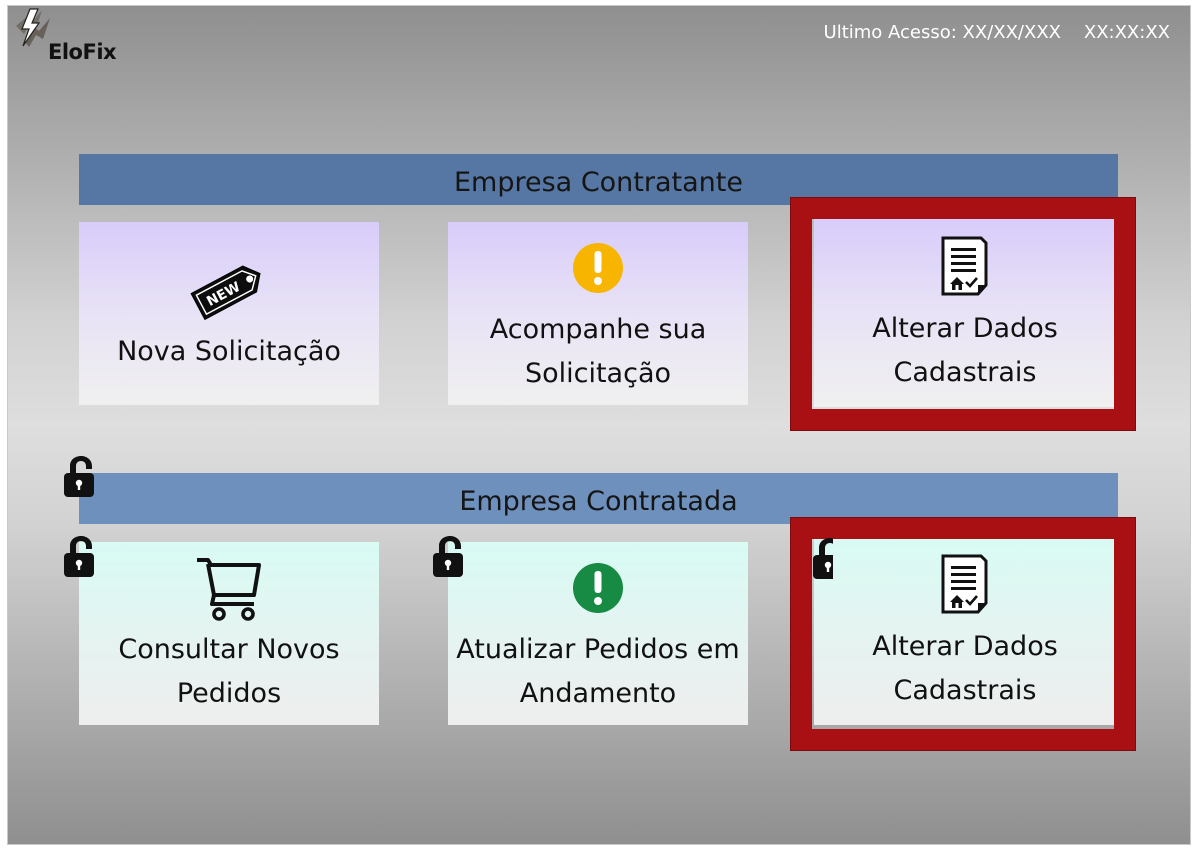  Describe the element at coordinates (229, 290) in the screenshot. I see `new-tag-icon: NEW` at that location.